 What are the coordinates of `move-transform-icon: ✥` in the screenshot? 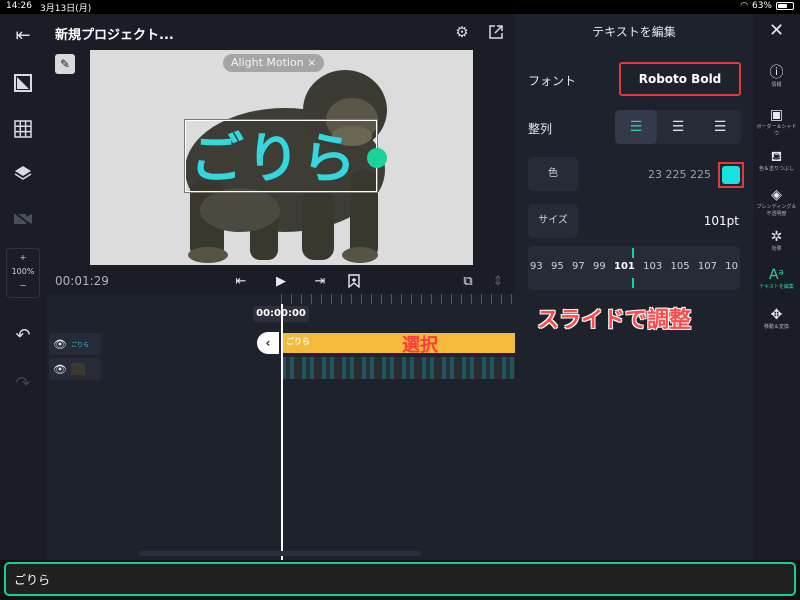 It's located at (776, 315).